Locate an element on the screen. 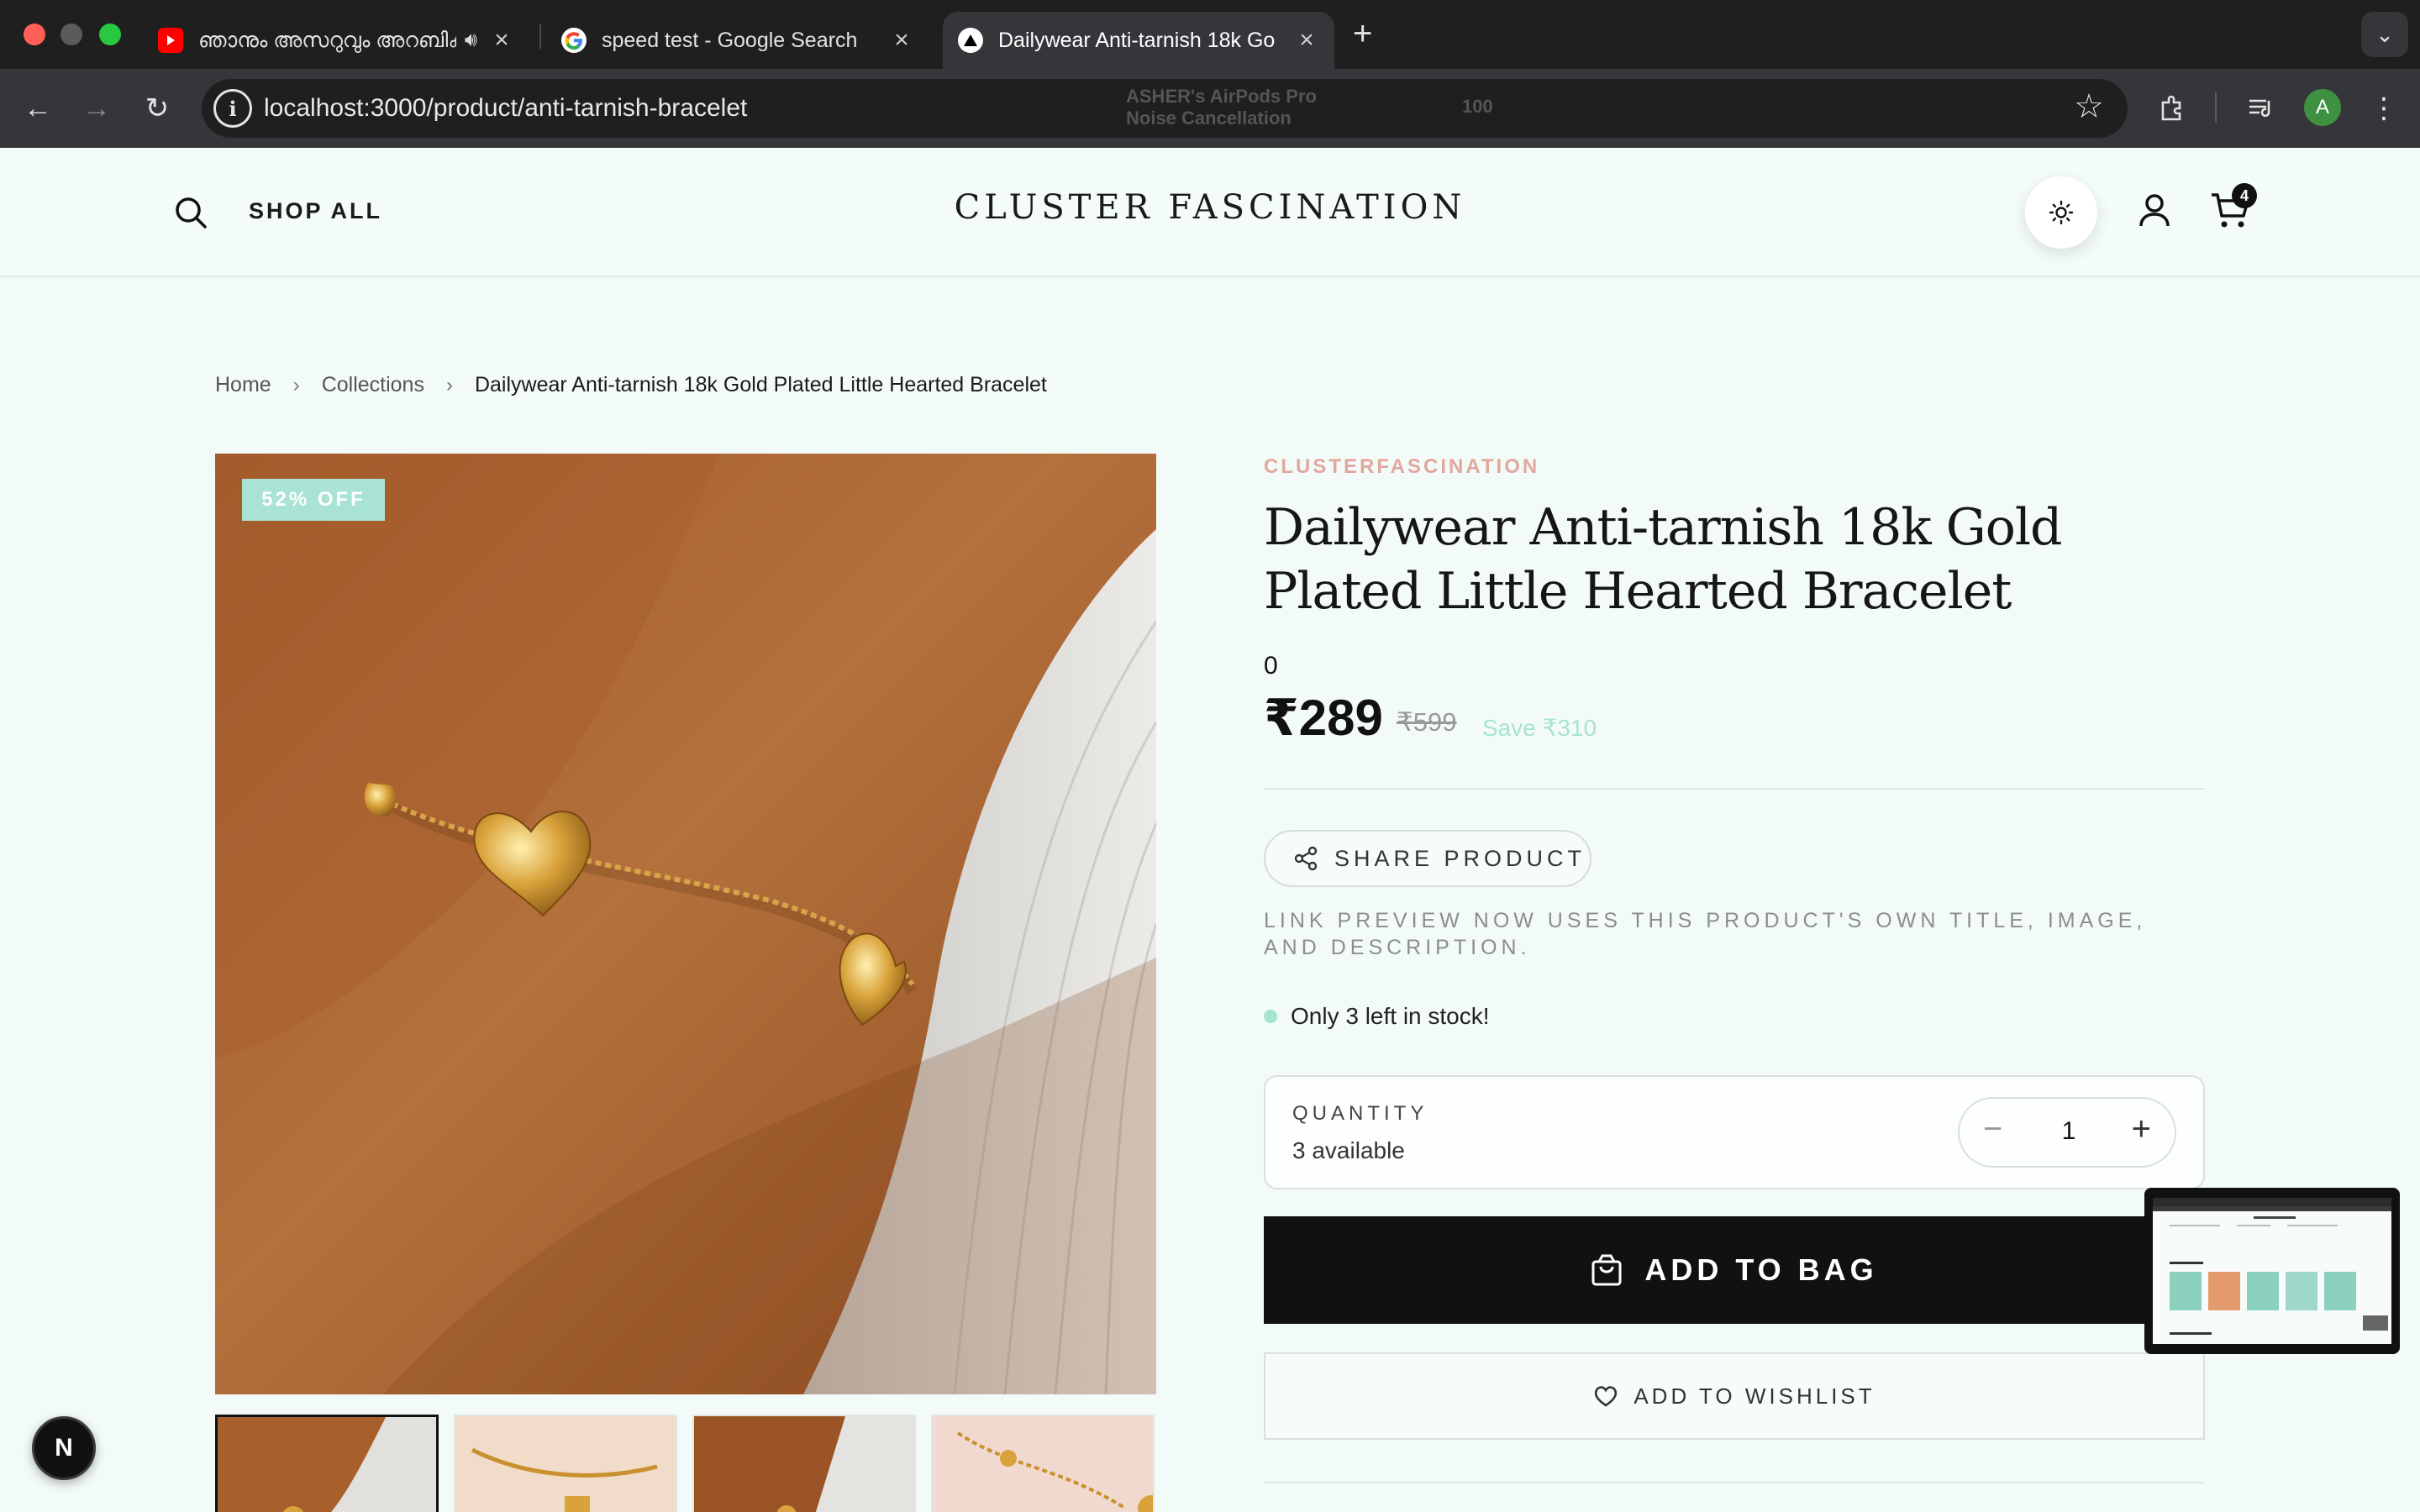  cart-count-badge: 4 is located at coordinates (2244, 195).